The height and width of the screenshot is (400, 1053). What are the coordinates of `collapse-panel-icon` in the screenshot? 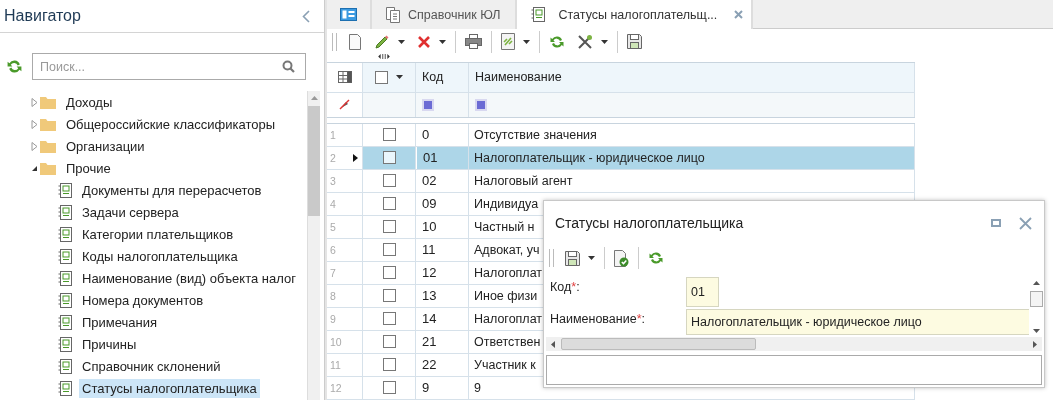 It's located at (306, 16).